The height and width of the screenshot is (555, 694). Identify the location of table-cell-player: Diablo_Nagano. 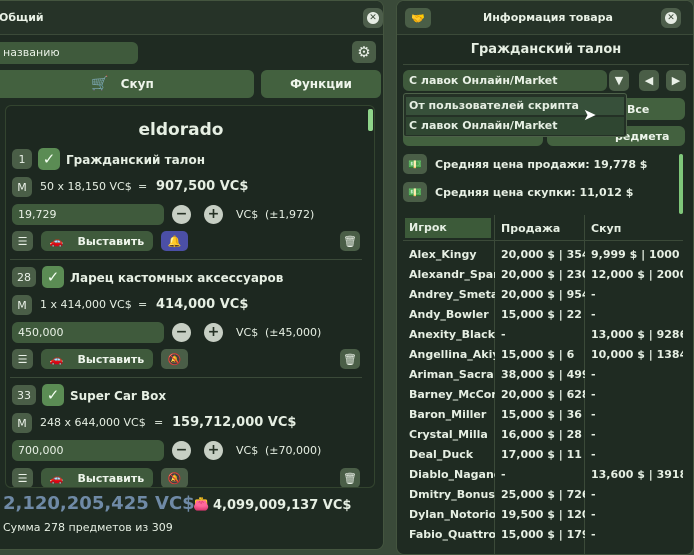
(452, 474).